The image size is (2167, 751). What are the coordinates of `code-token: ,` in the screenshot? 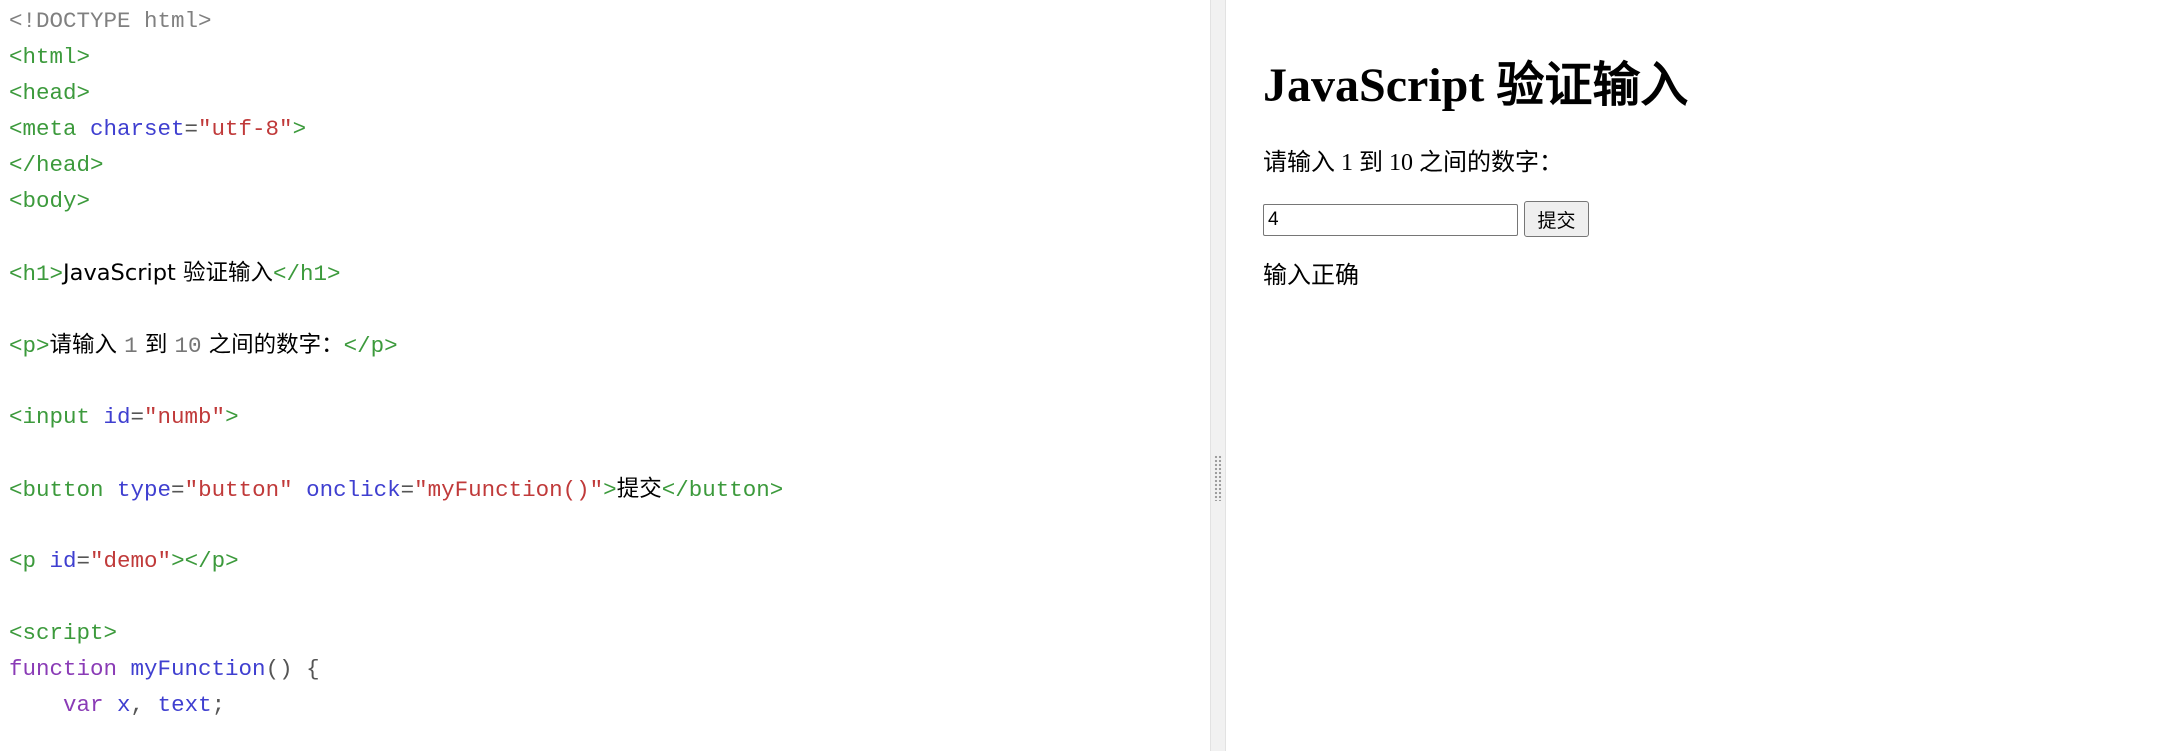 It's located at (144, 705).